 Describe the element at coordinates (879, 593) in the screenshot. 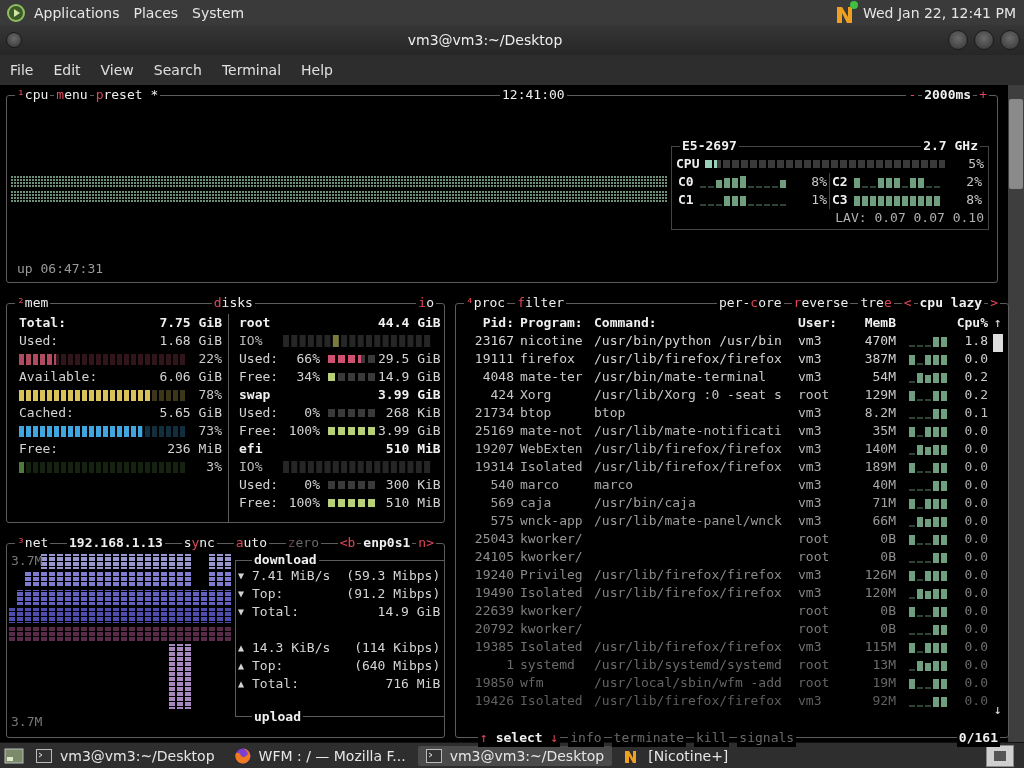

I see `memory-cell-text: 120M` at that location.